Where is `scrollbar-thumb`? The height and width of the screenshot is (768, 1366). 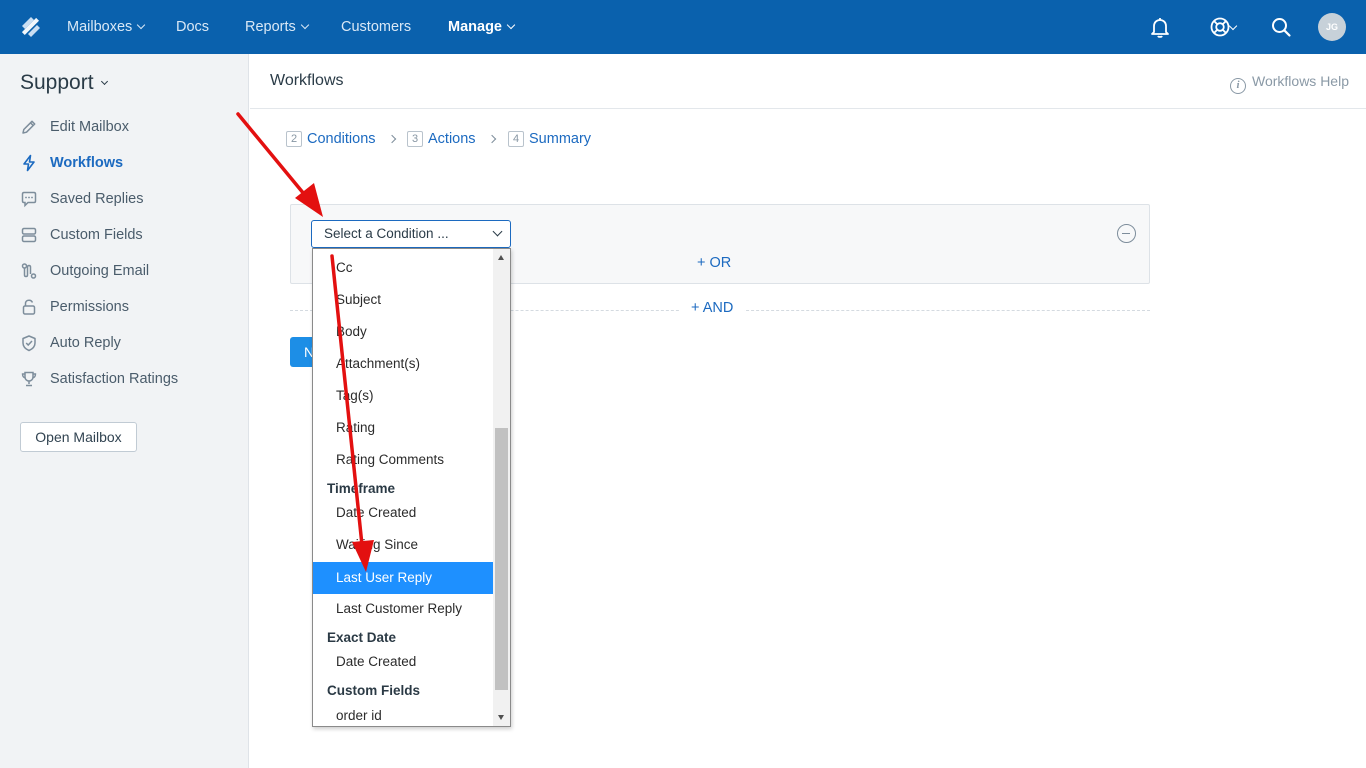 scrollbar-thumb is located at coordinates (501, 559).